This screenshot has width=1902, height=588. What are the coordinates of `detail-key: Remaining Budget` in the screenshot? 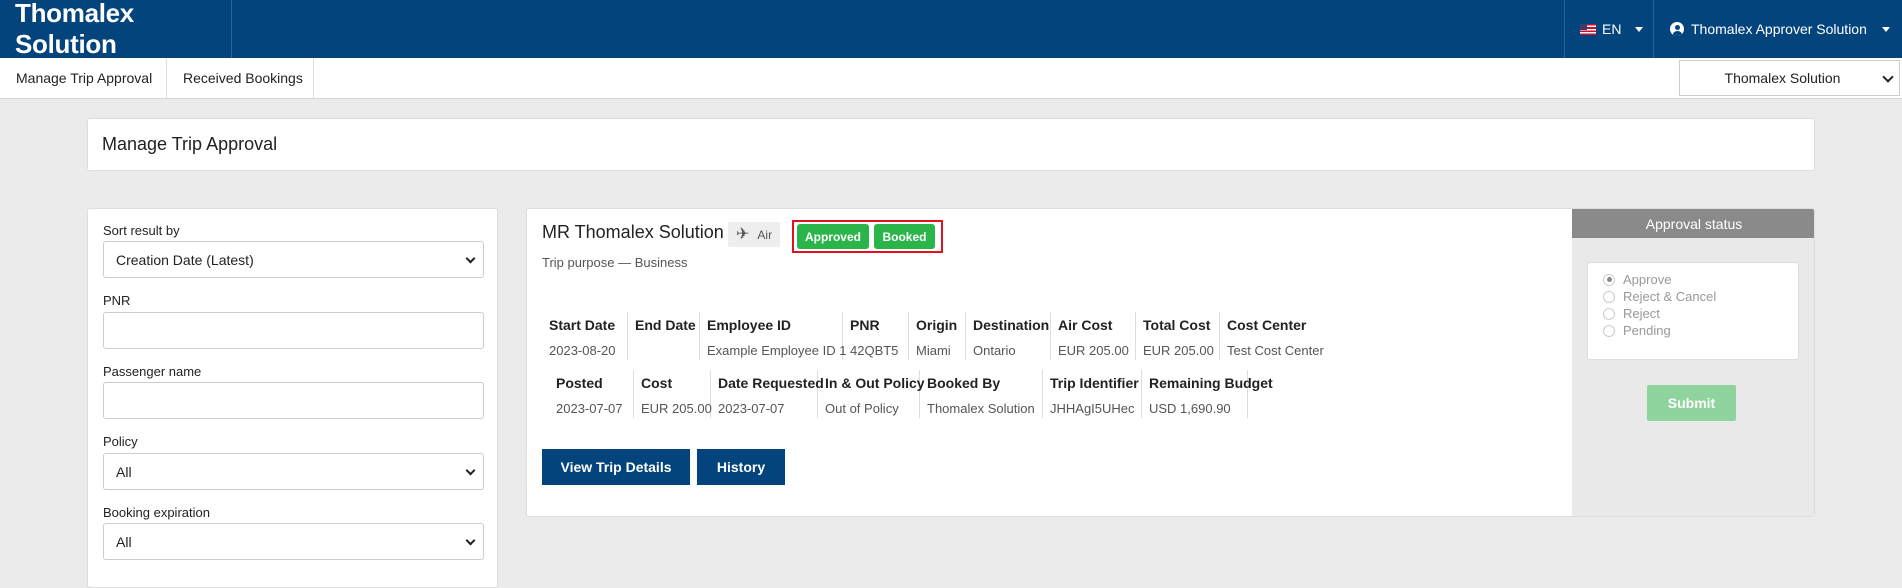 It's located at (1211, 383).